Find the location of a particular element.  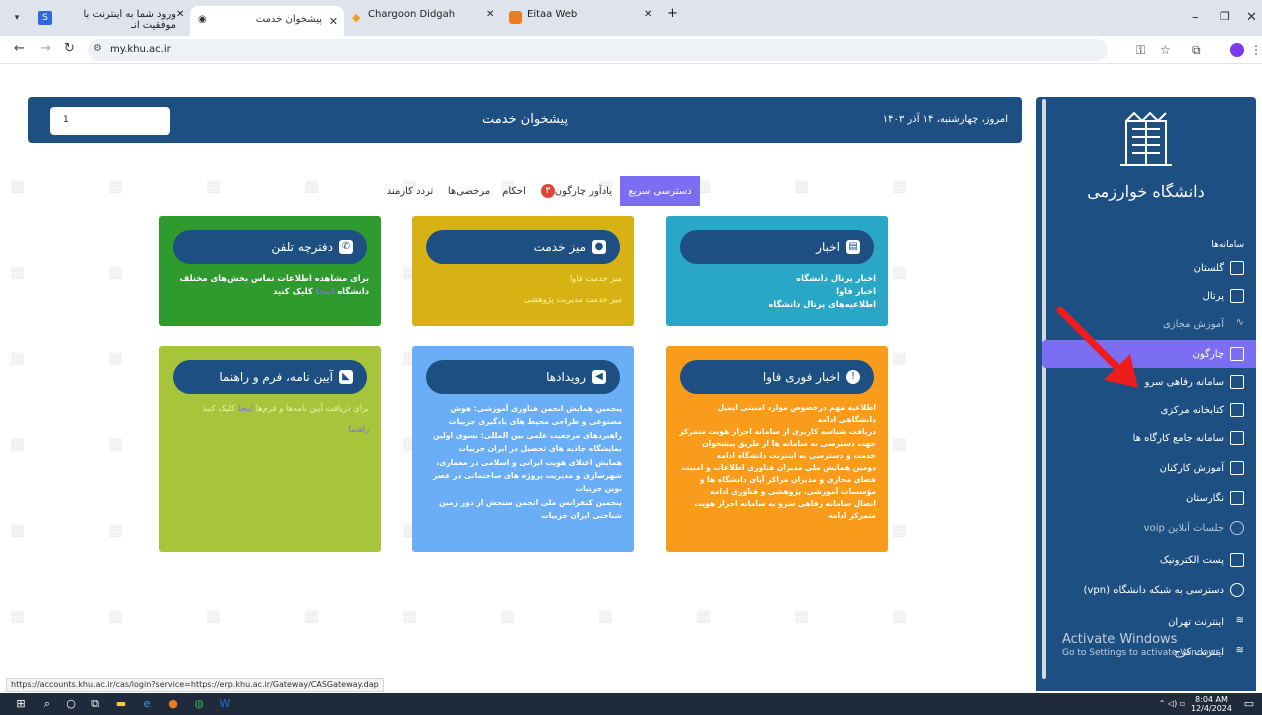

event-line: شناختی ایران جزییات is located at coordinates (523, 515).